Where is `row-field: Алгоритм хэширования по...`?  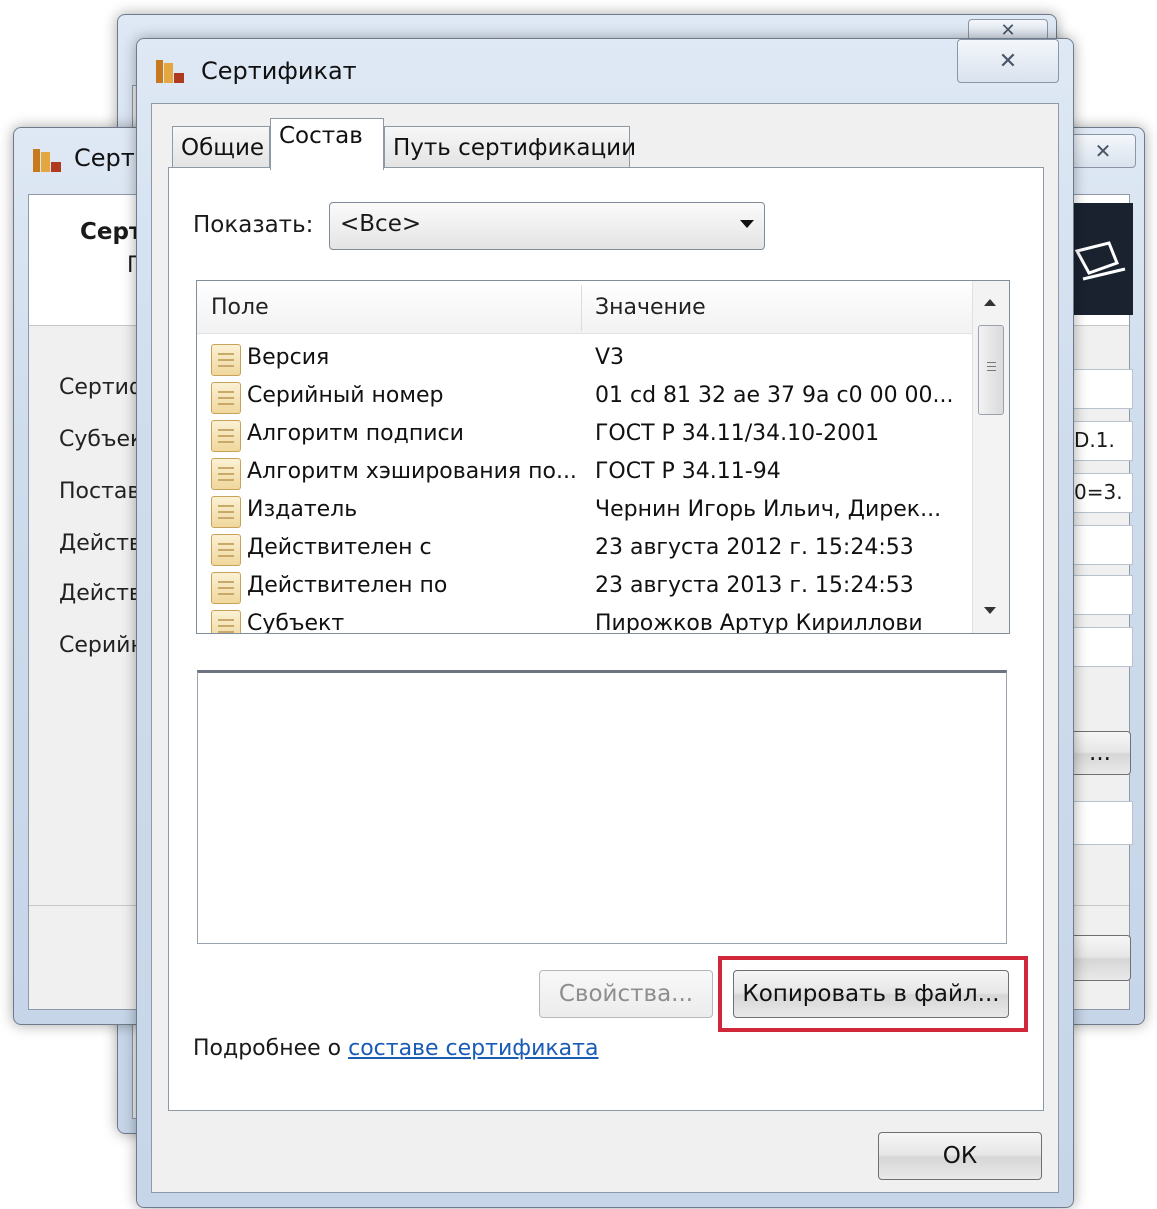 row-field: Алгоритм хэширования по... is located at coordinates (412, 471).